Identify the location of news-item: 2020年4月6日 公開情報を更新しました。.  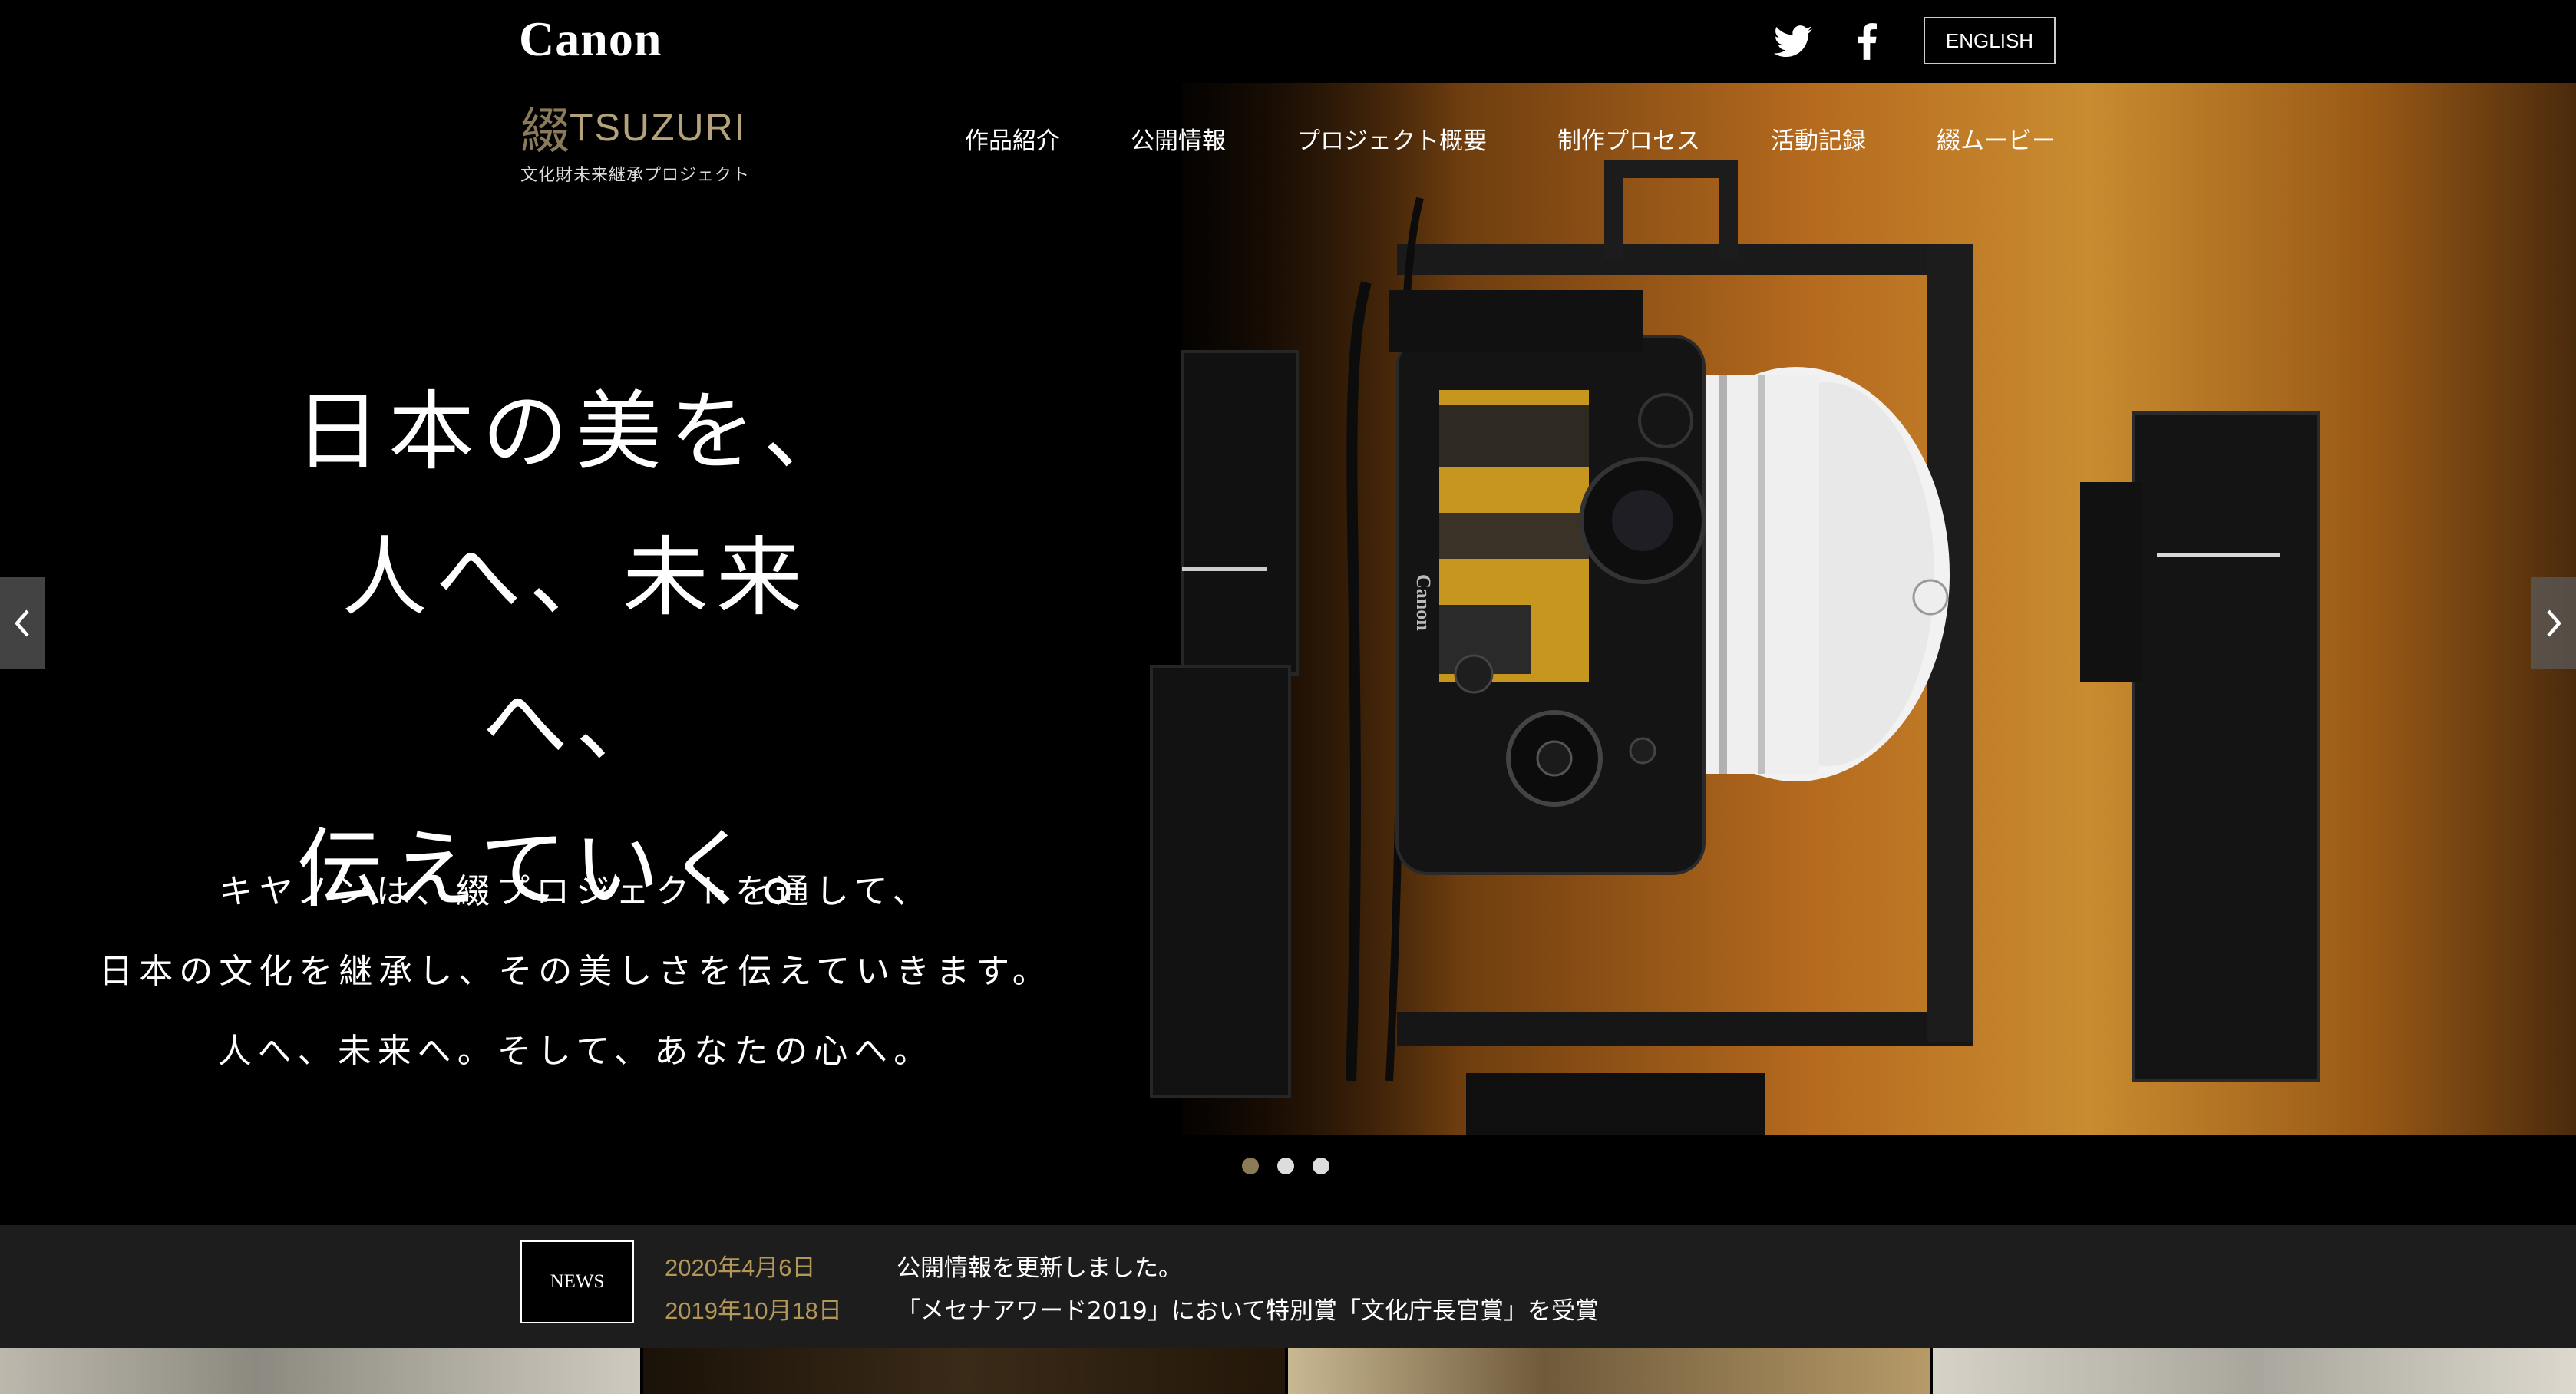
(923, 1265).